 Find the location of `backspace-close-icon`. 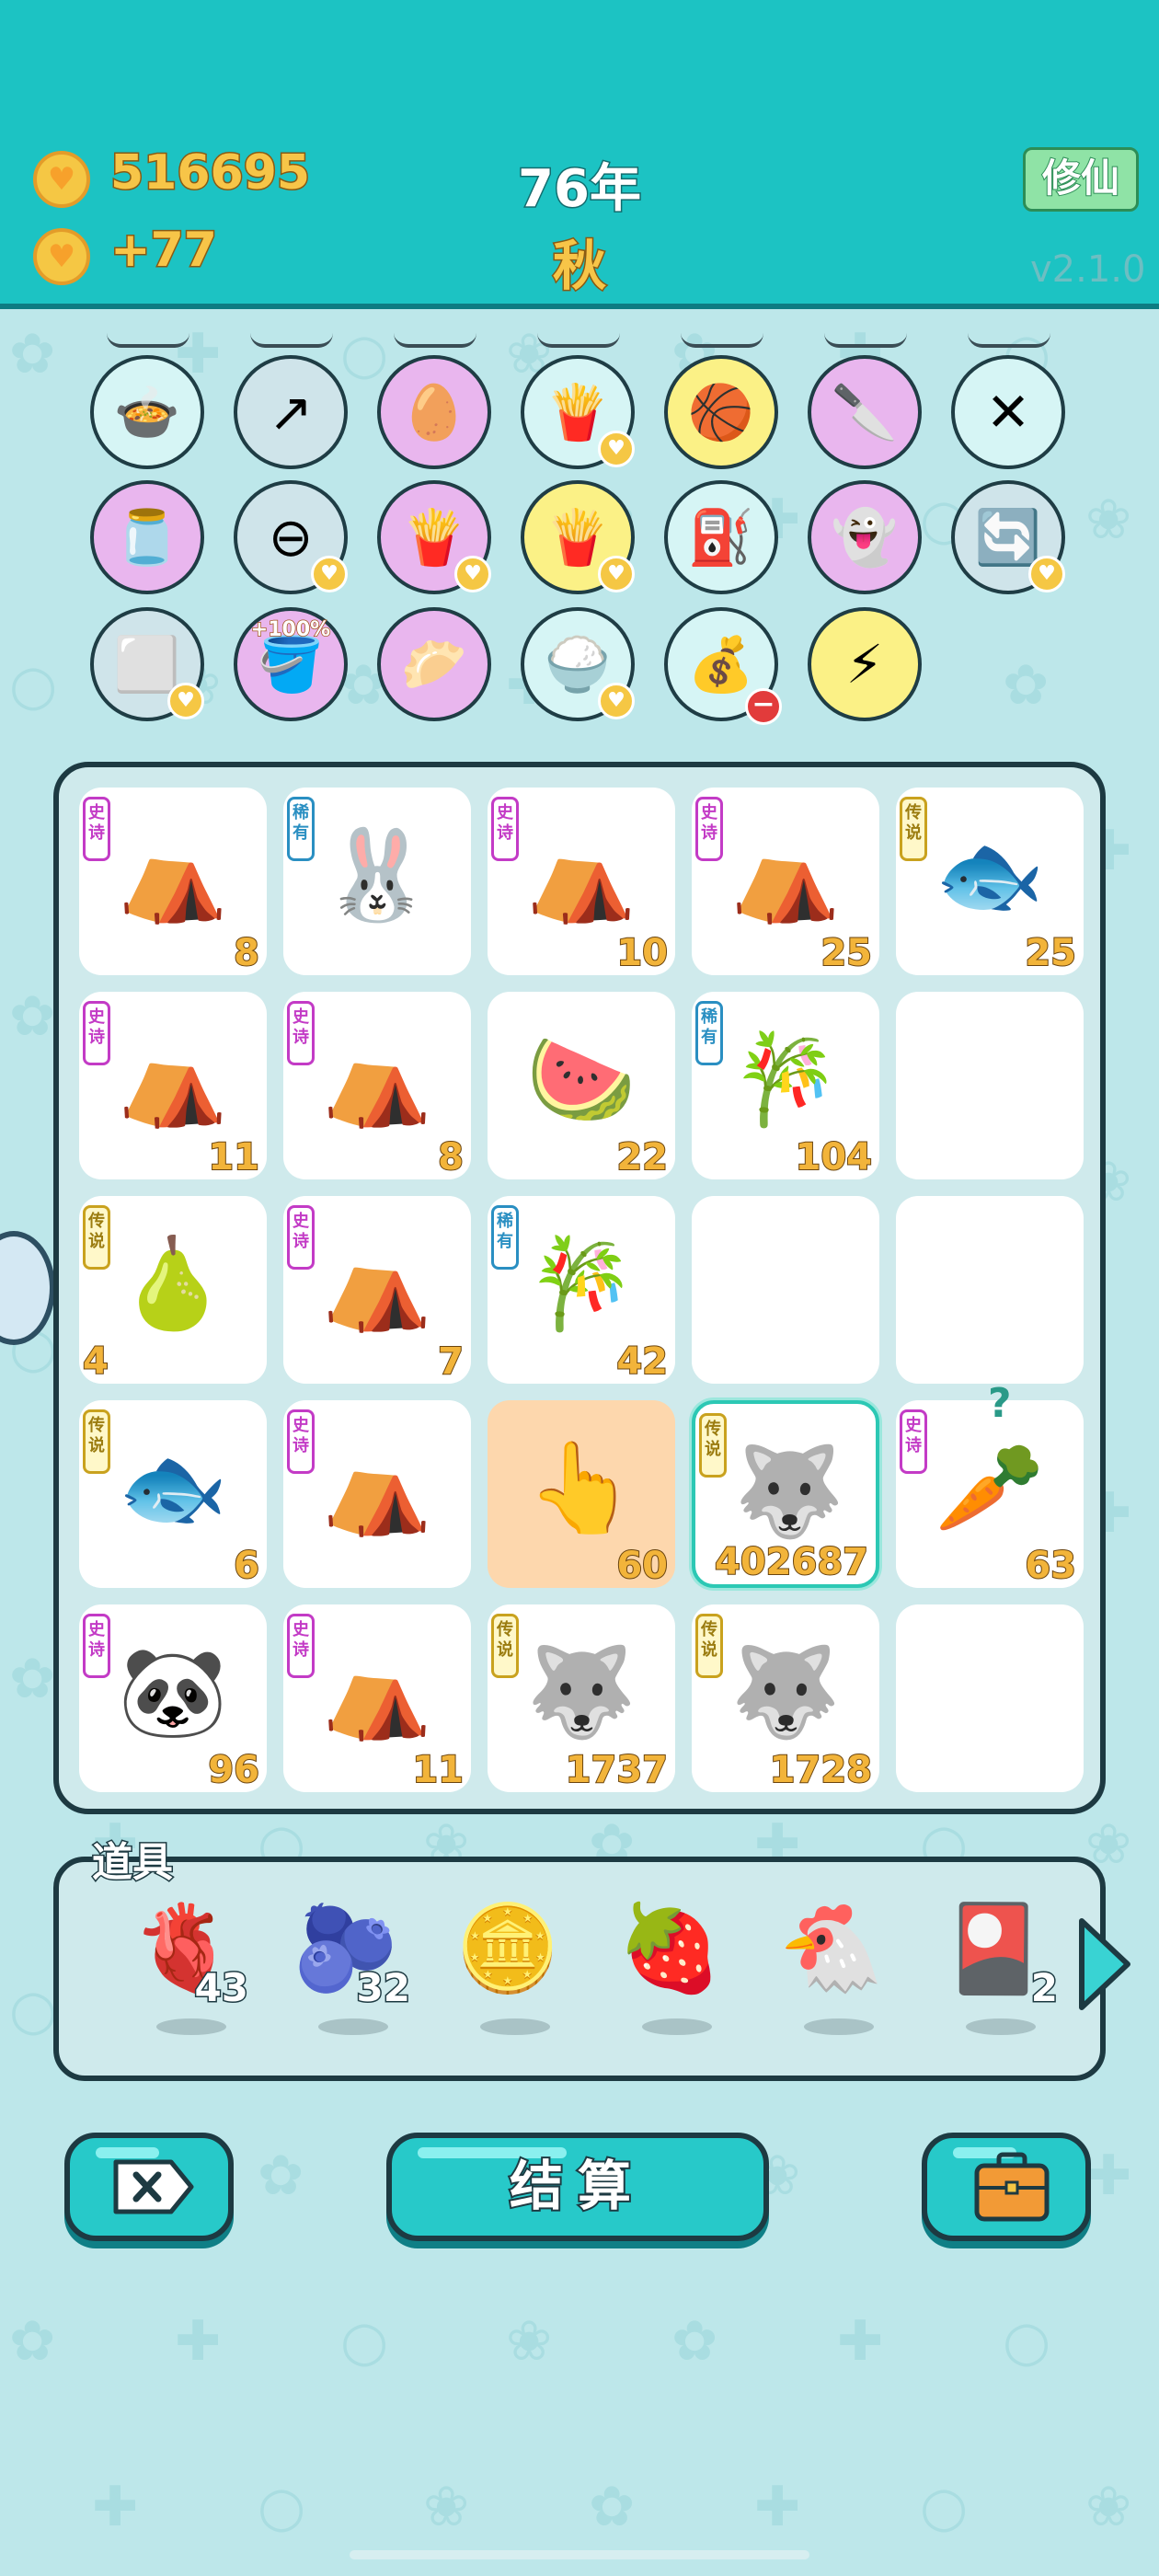

backspace-close-icon is located at coordinates (153, 2186).